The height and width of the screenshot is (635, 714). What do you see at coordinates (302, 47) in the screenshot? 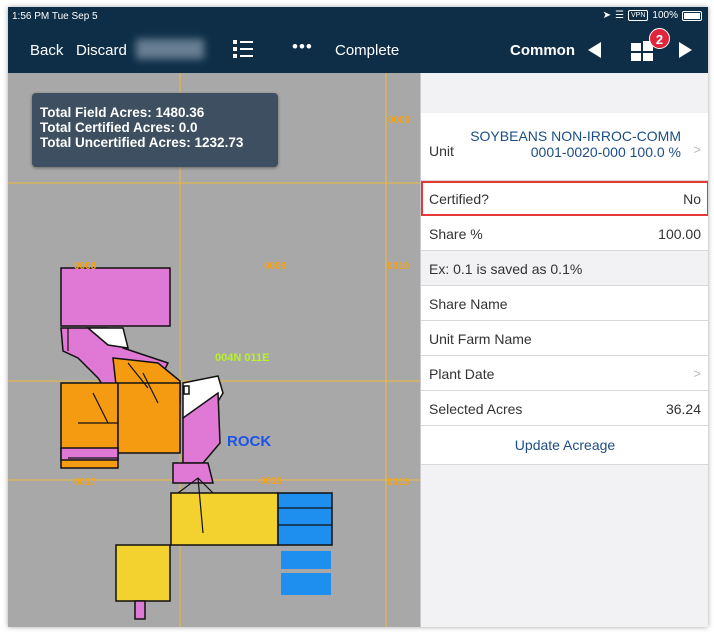
I see `more-options-button: •••` at bounding box center [302, 47].